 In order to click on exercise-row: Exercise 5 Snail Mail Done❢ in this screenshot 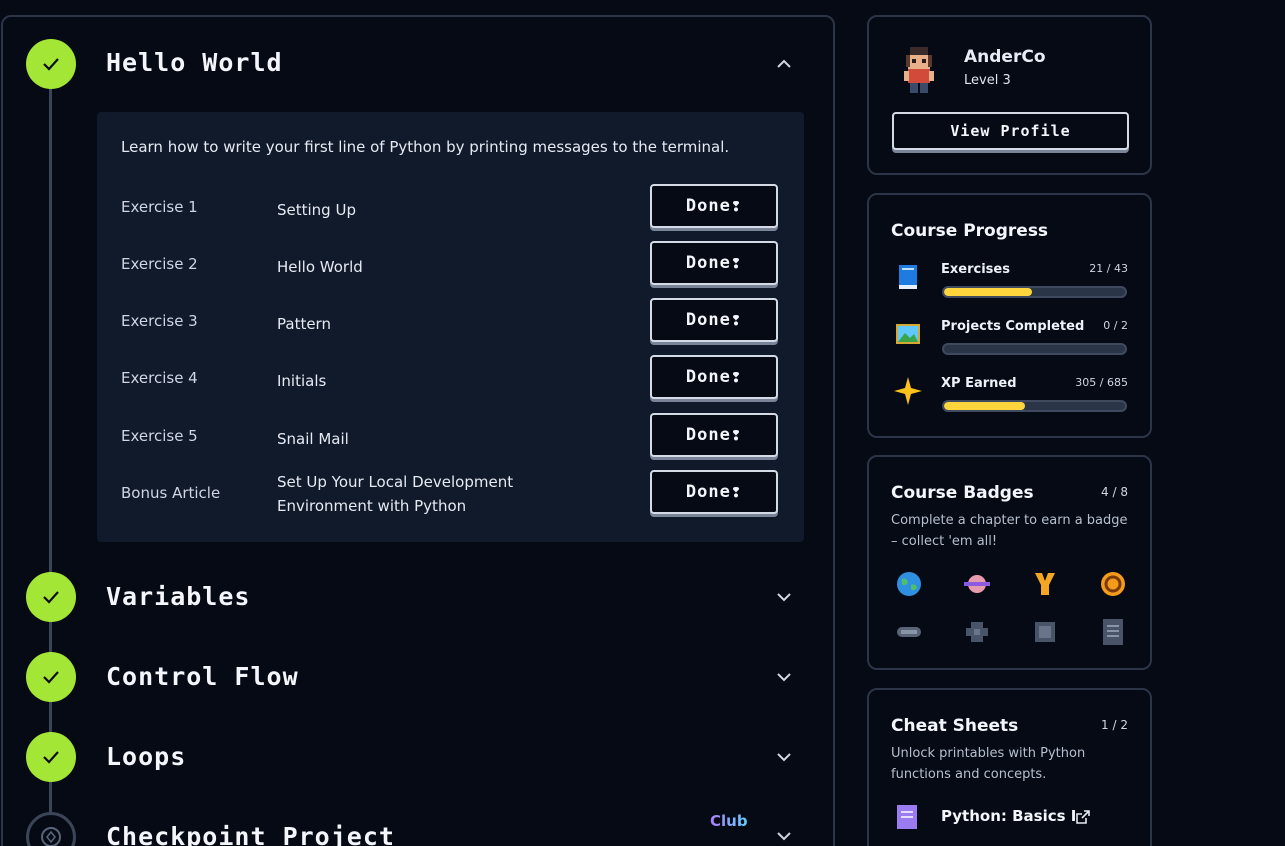, I will do `click(450, 436)`.